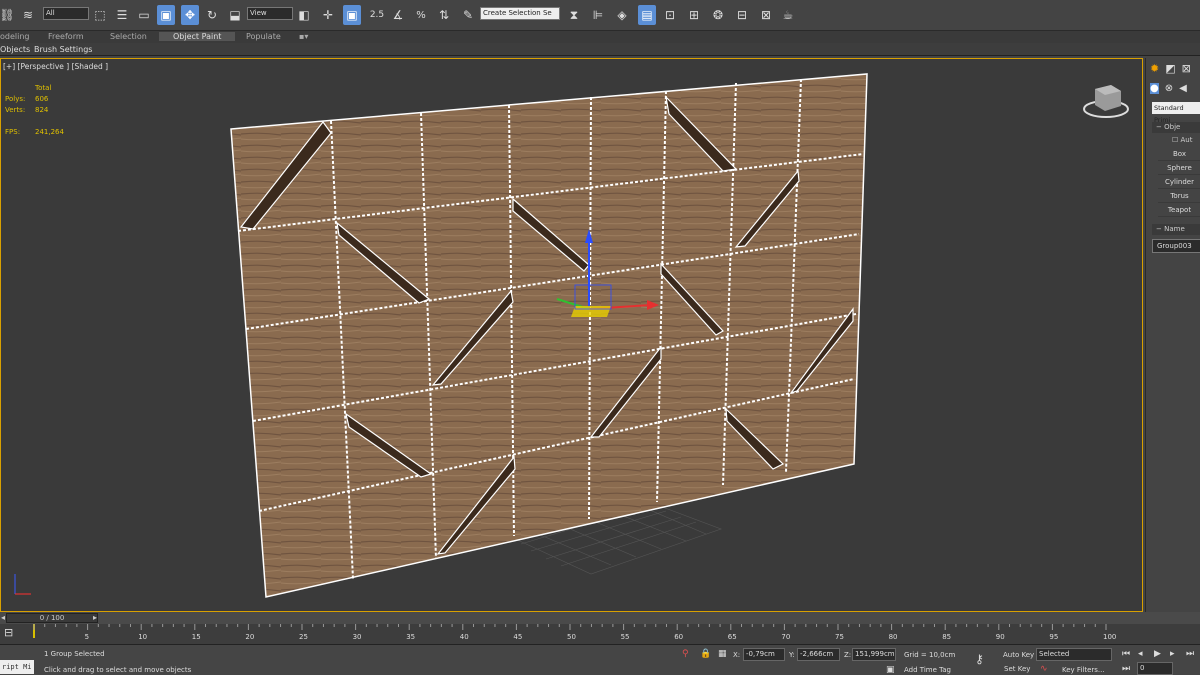  I want to click on select-scale-icon: ⬓, so click(235, 15).